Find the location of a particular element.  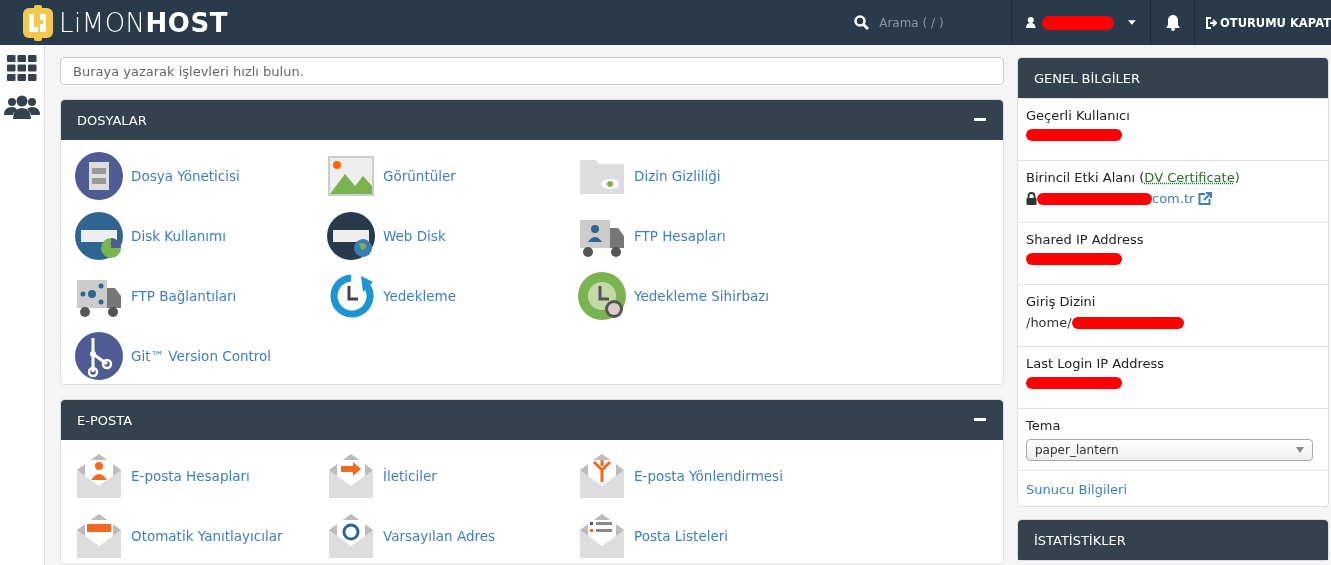

server-info-link: Sunucu Bilgileri is located at coordinates (1173, 489).